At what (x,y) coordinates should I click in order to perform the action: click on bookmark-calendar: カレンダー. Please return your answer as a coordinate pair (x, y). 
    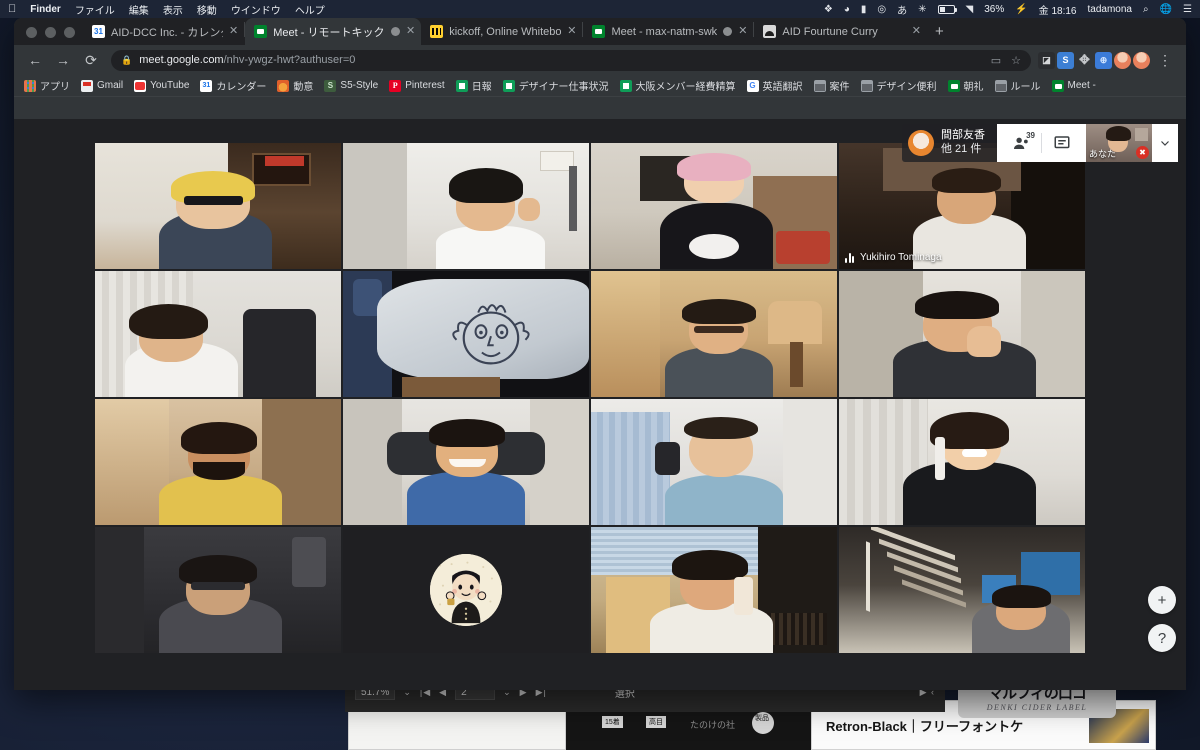
    Looking at the image, I should click on (233, 85).